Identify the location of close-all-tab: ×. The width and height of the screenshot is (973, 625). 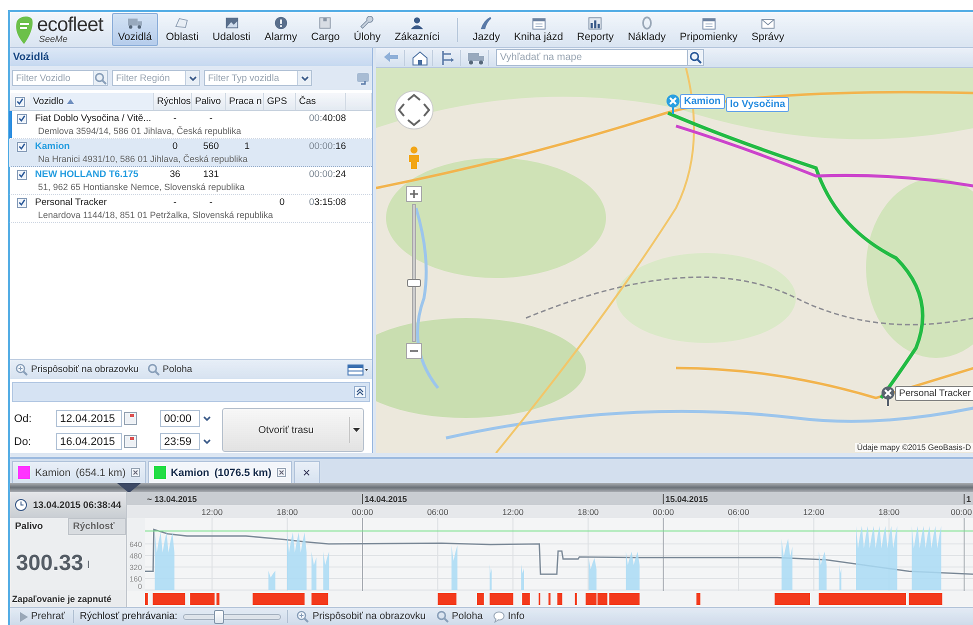
(307, 472).